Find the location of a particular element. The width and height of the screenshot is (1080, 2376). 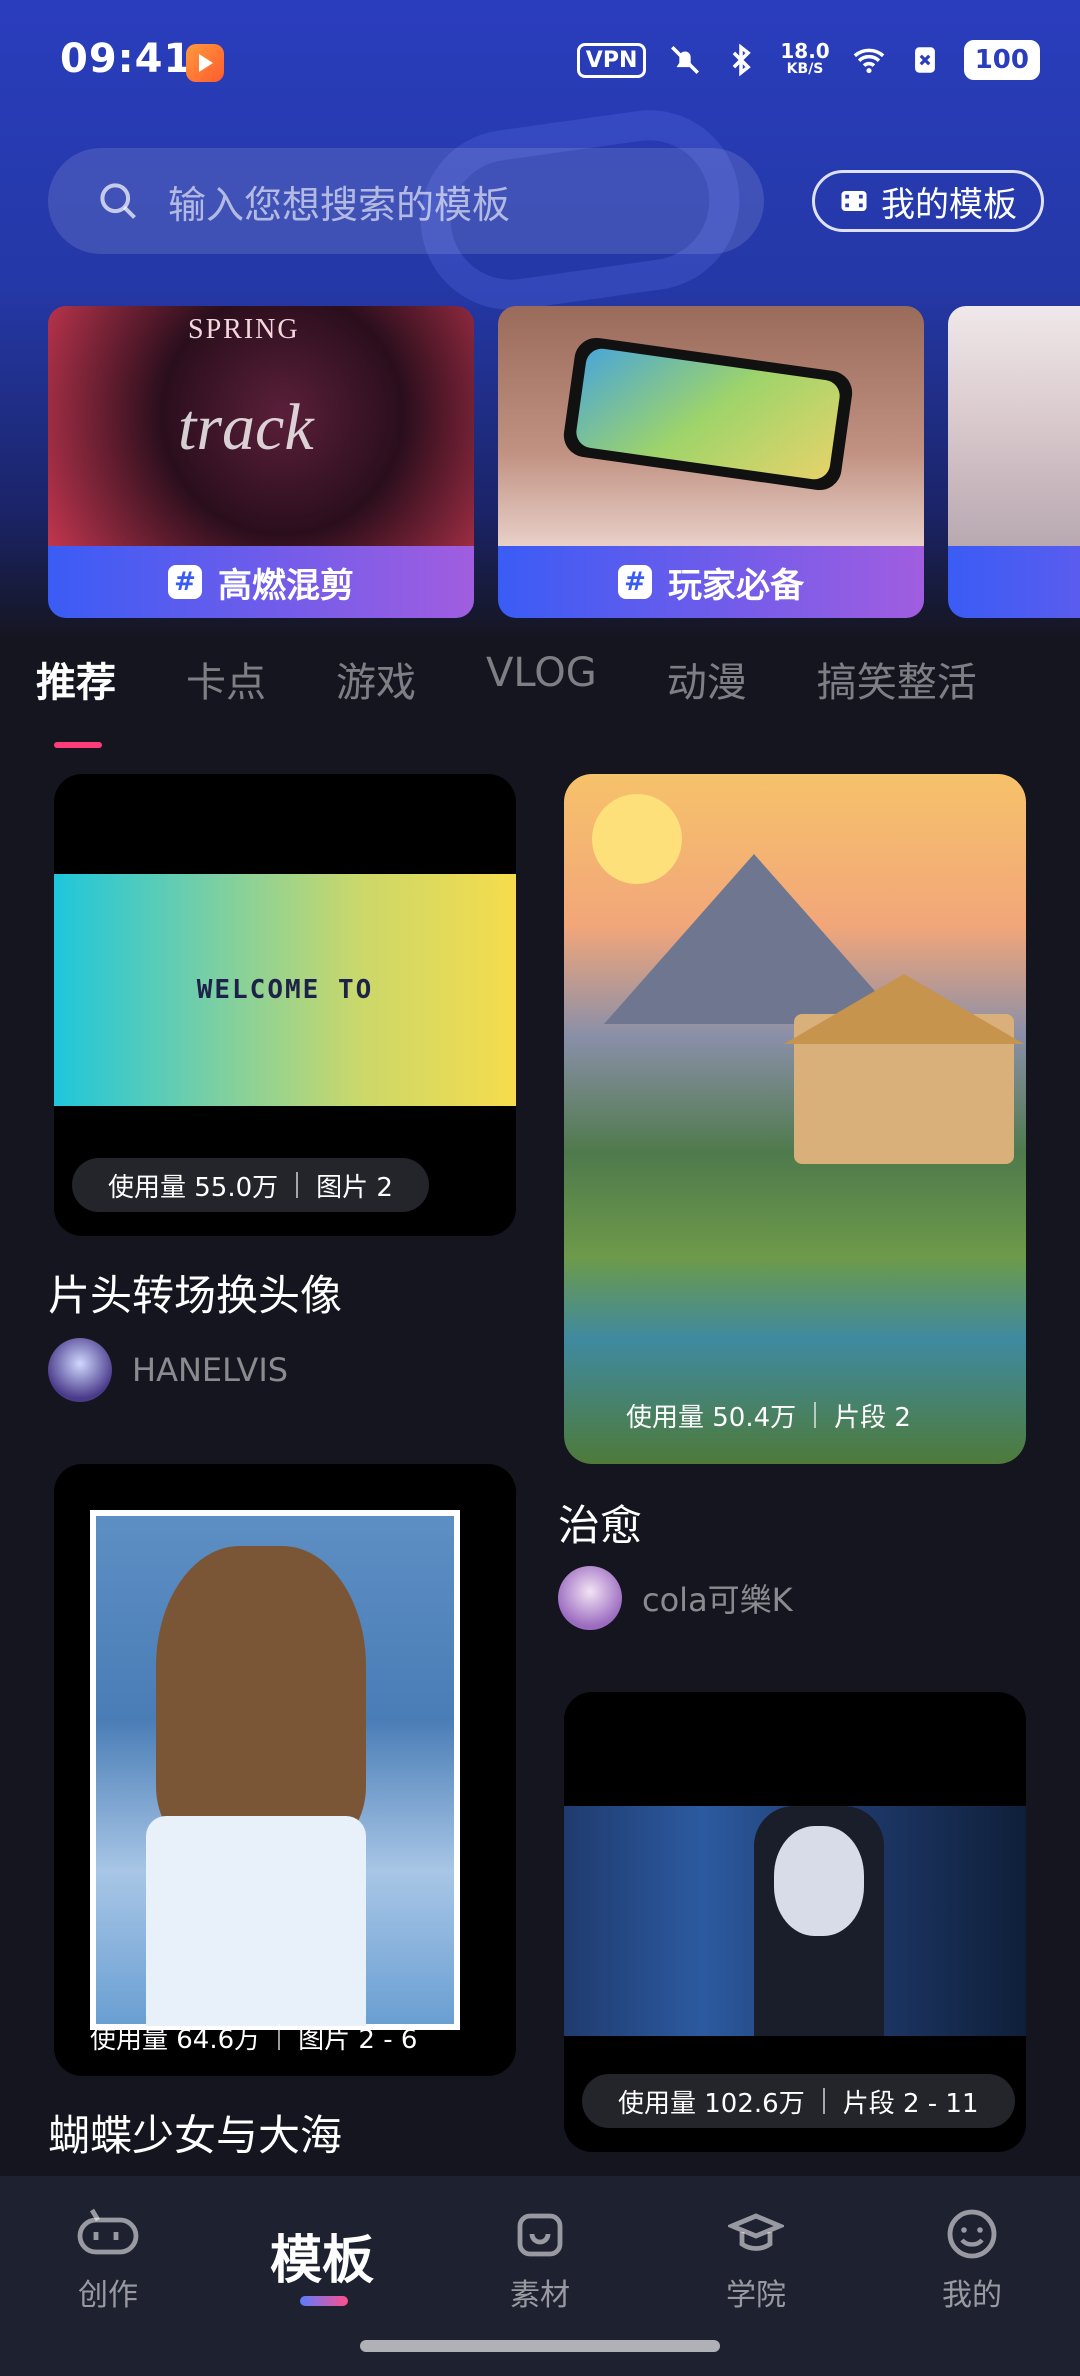

nav-create: 创作 is located at coordinates (108, 2260).